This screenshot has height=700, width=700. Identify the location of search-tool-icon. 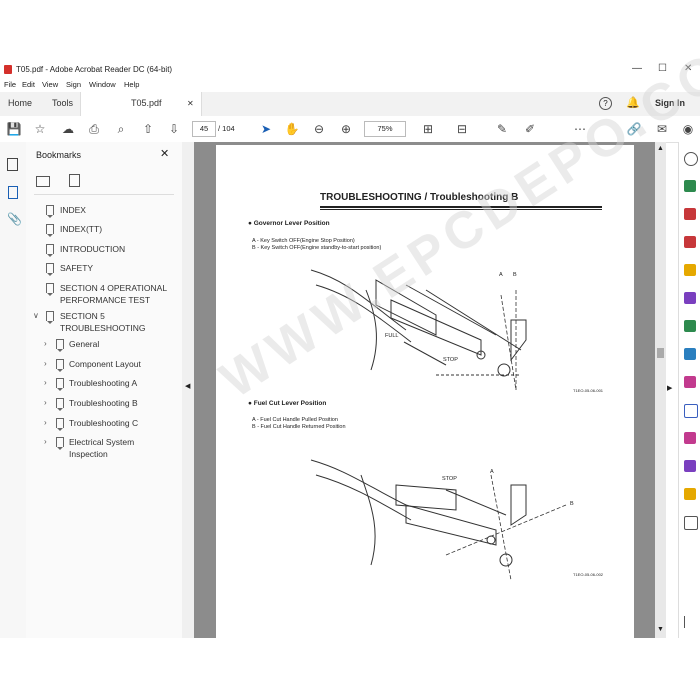
(691, 159).